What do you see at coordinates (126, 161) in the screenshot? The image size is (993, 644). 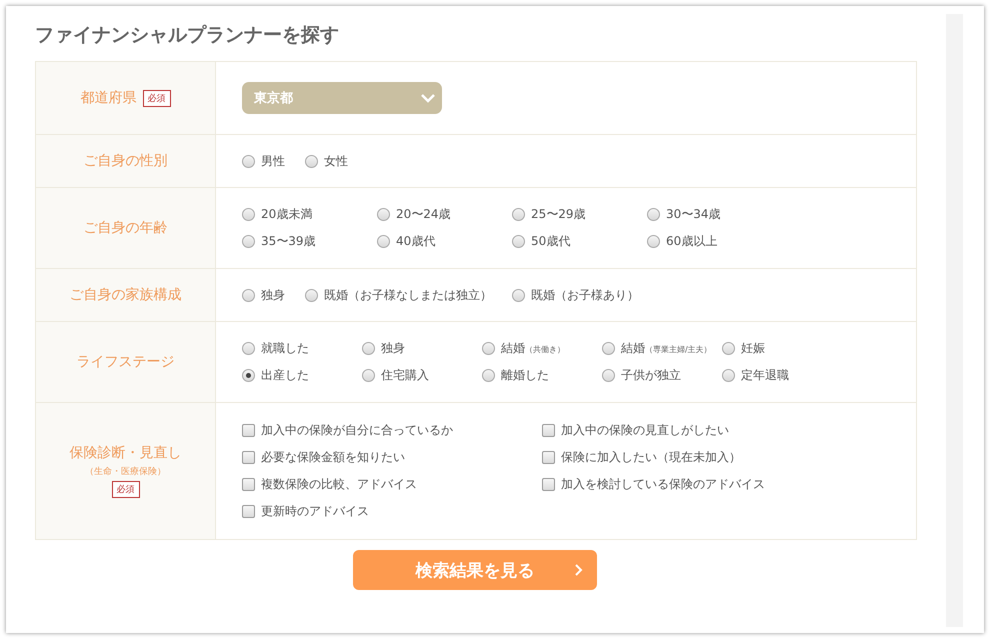 I see `field-label: ご自身の性別` at bounding box center [126, 161].